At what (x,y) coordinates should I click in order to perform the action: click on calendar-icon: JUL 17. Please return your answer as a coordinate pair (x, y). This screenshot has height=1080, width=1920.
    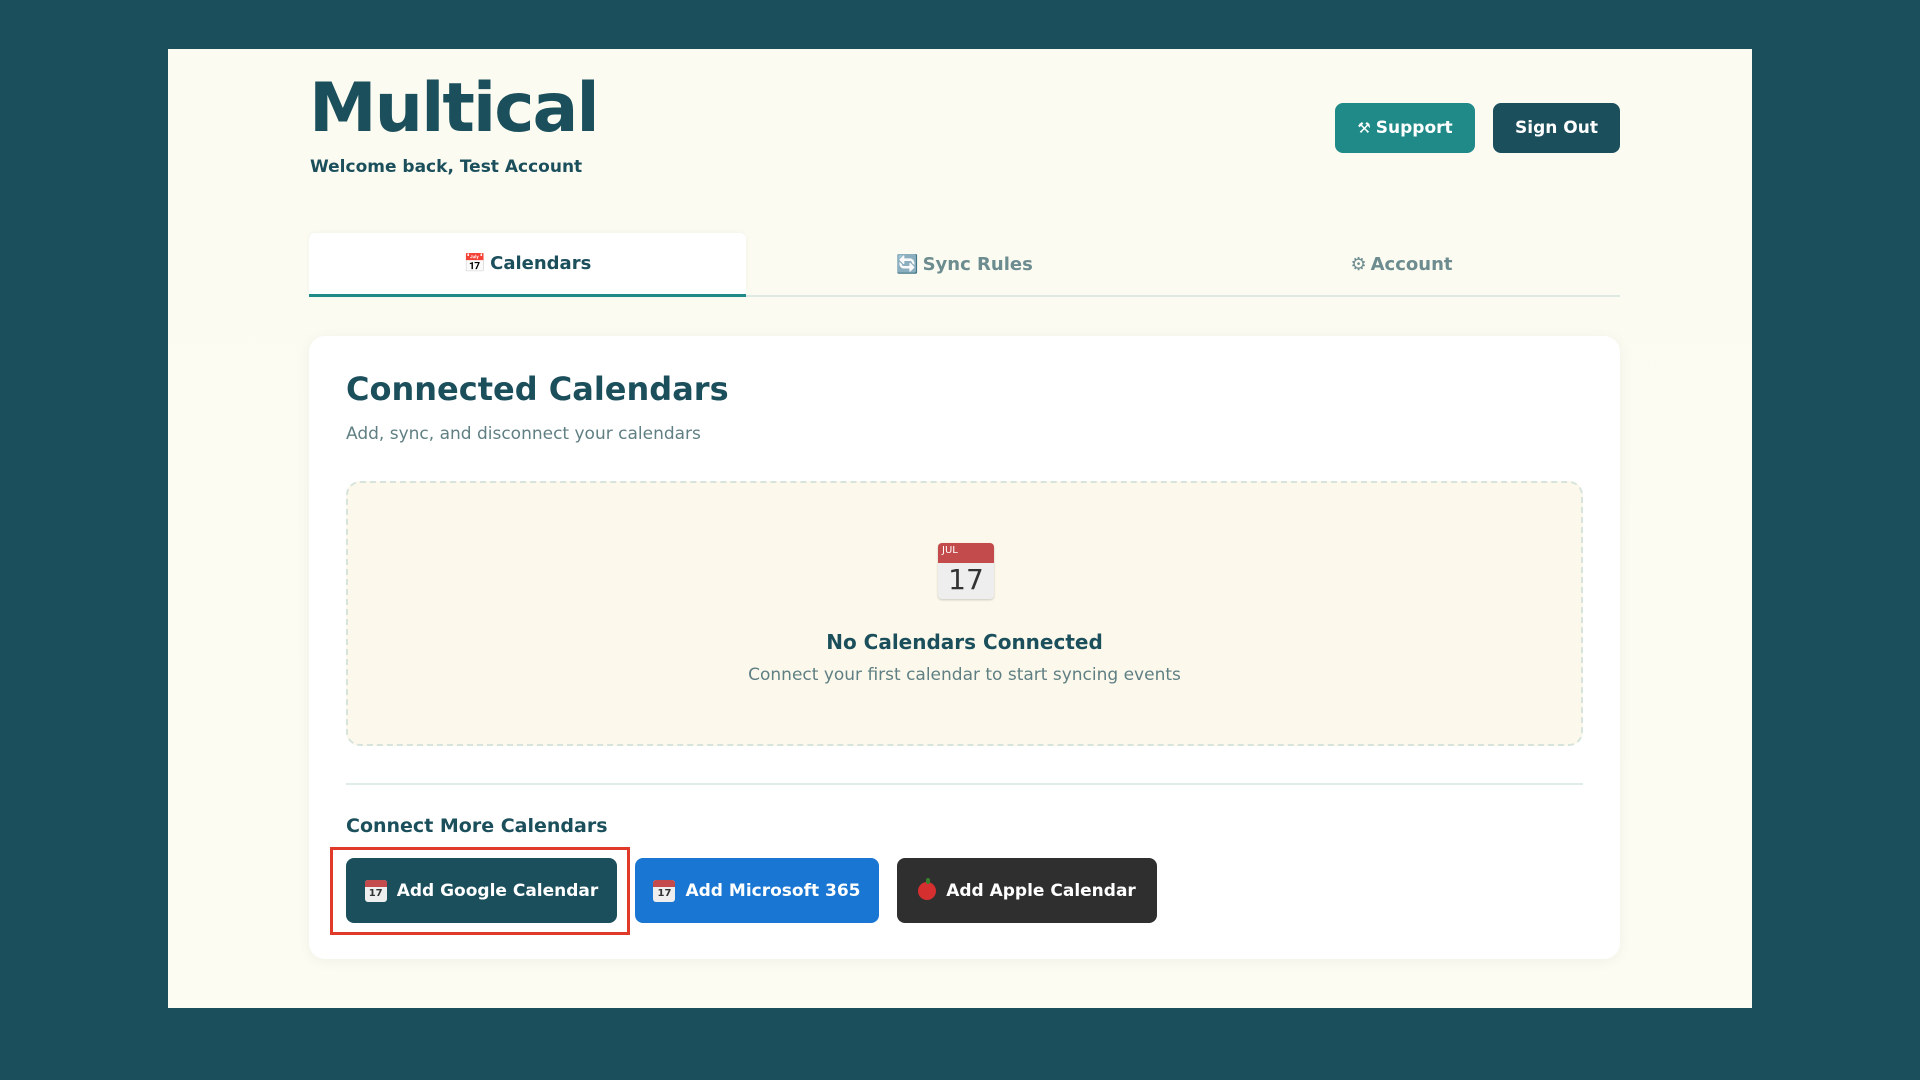
    Looking at the image, I should click on (966, 571).